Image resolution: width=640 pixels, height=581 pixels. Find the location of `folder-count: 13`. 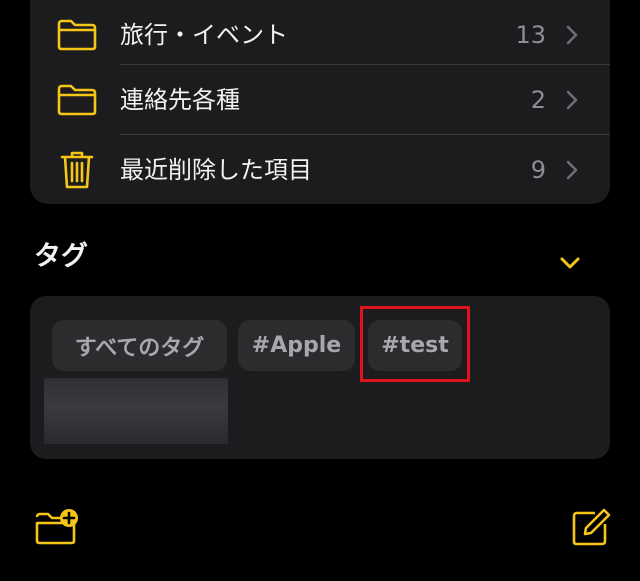

folder-count: 13 is located at coordinates (530, 35).